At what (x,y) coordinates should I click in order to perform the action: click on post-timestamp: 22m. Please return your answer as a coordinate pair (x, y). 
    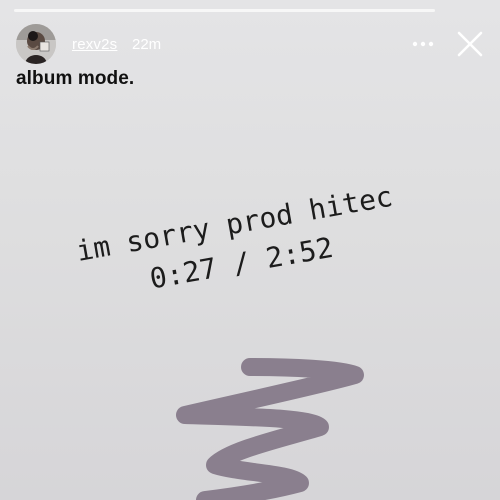
    Looking at the image, I should click on (147, 44).